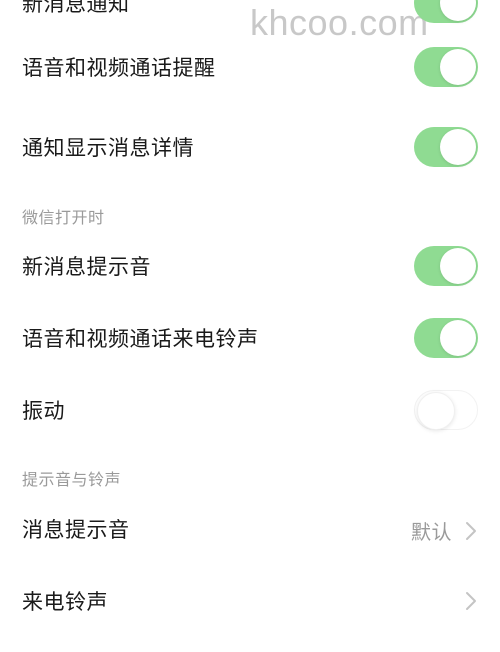 The image size is (500, 652). I want to click on settings-row-incoming-call-ringtone: 来电铃声, so click(250, 601).